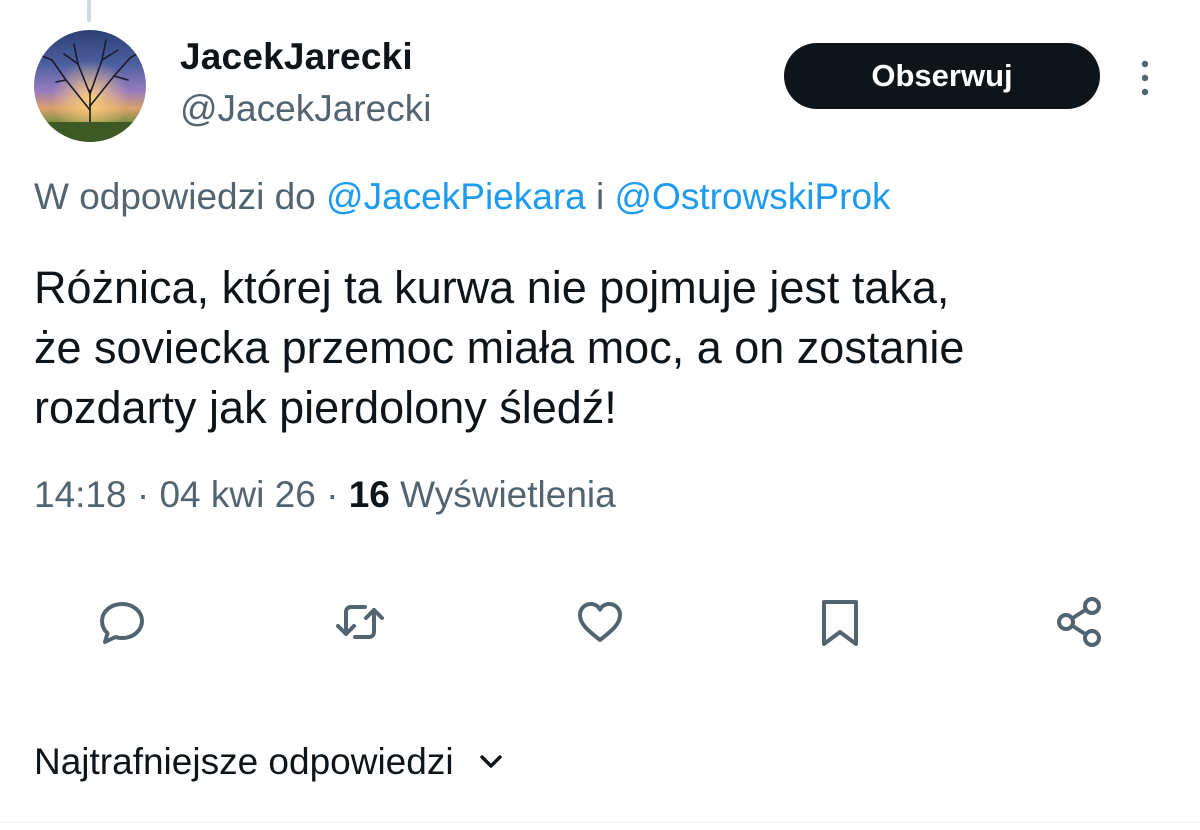  Describe the element at coordinates (80, 494) in the screenshot. I see `tweet-time: 14:18` at that location.